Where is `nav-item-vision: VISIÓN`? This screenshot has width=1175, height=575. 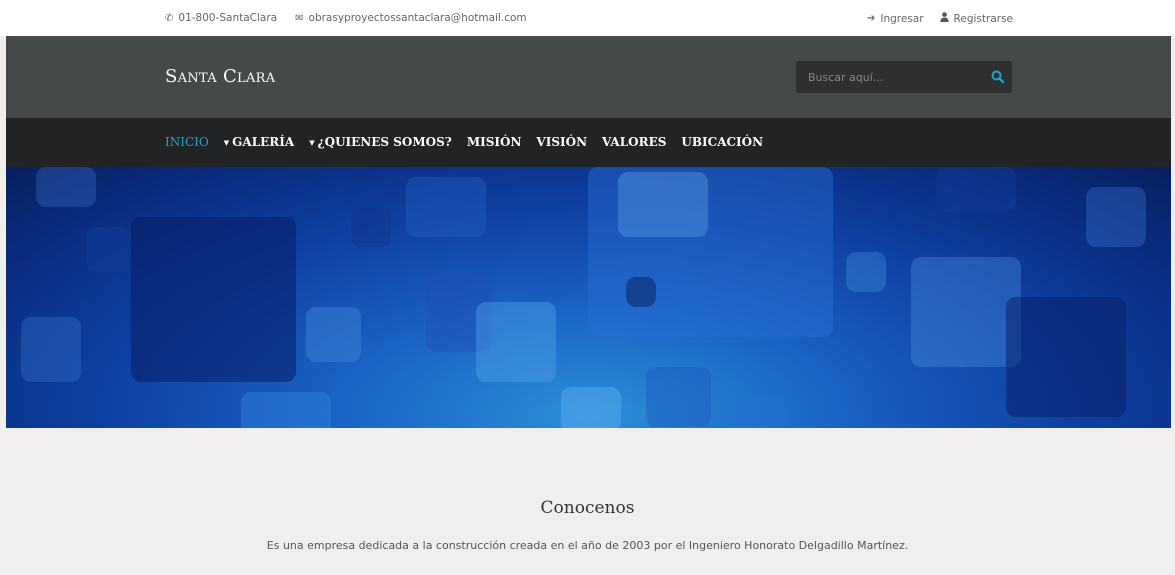 nav-item-vision: VISIÓN is located at coordinates (561, 142).